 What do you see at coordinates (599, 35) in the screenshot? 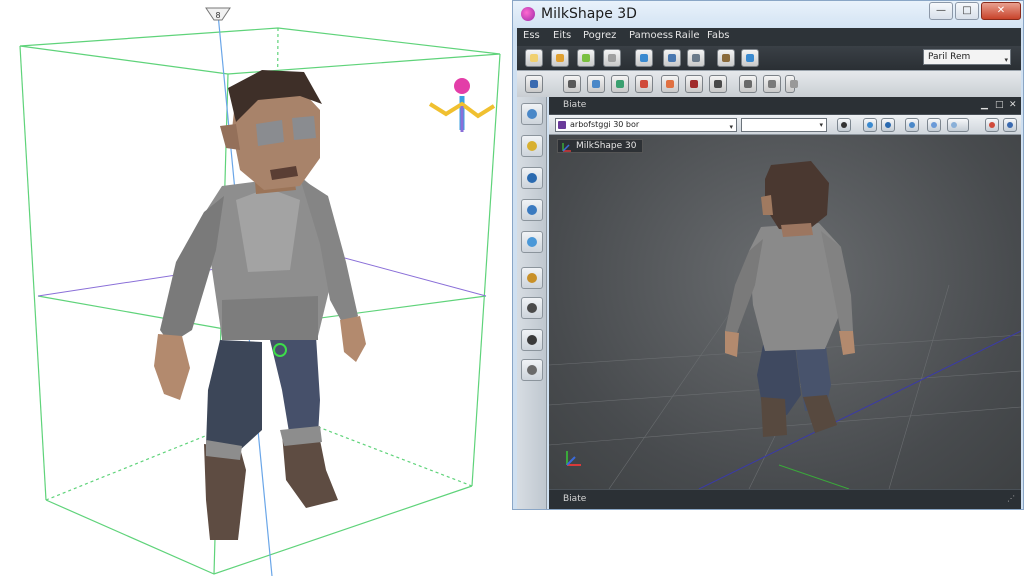
I see `menu-item-pogrez: Pogrez` at bounding box center [599, 35].